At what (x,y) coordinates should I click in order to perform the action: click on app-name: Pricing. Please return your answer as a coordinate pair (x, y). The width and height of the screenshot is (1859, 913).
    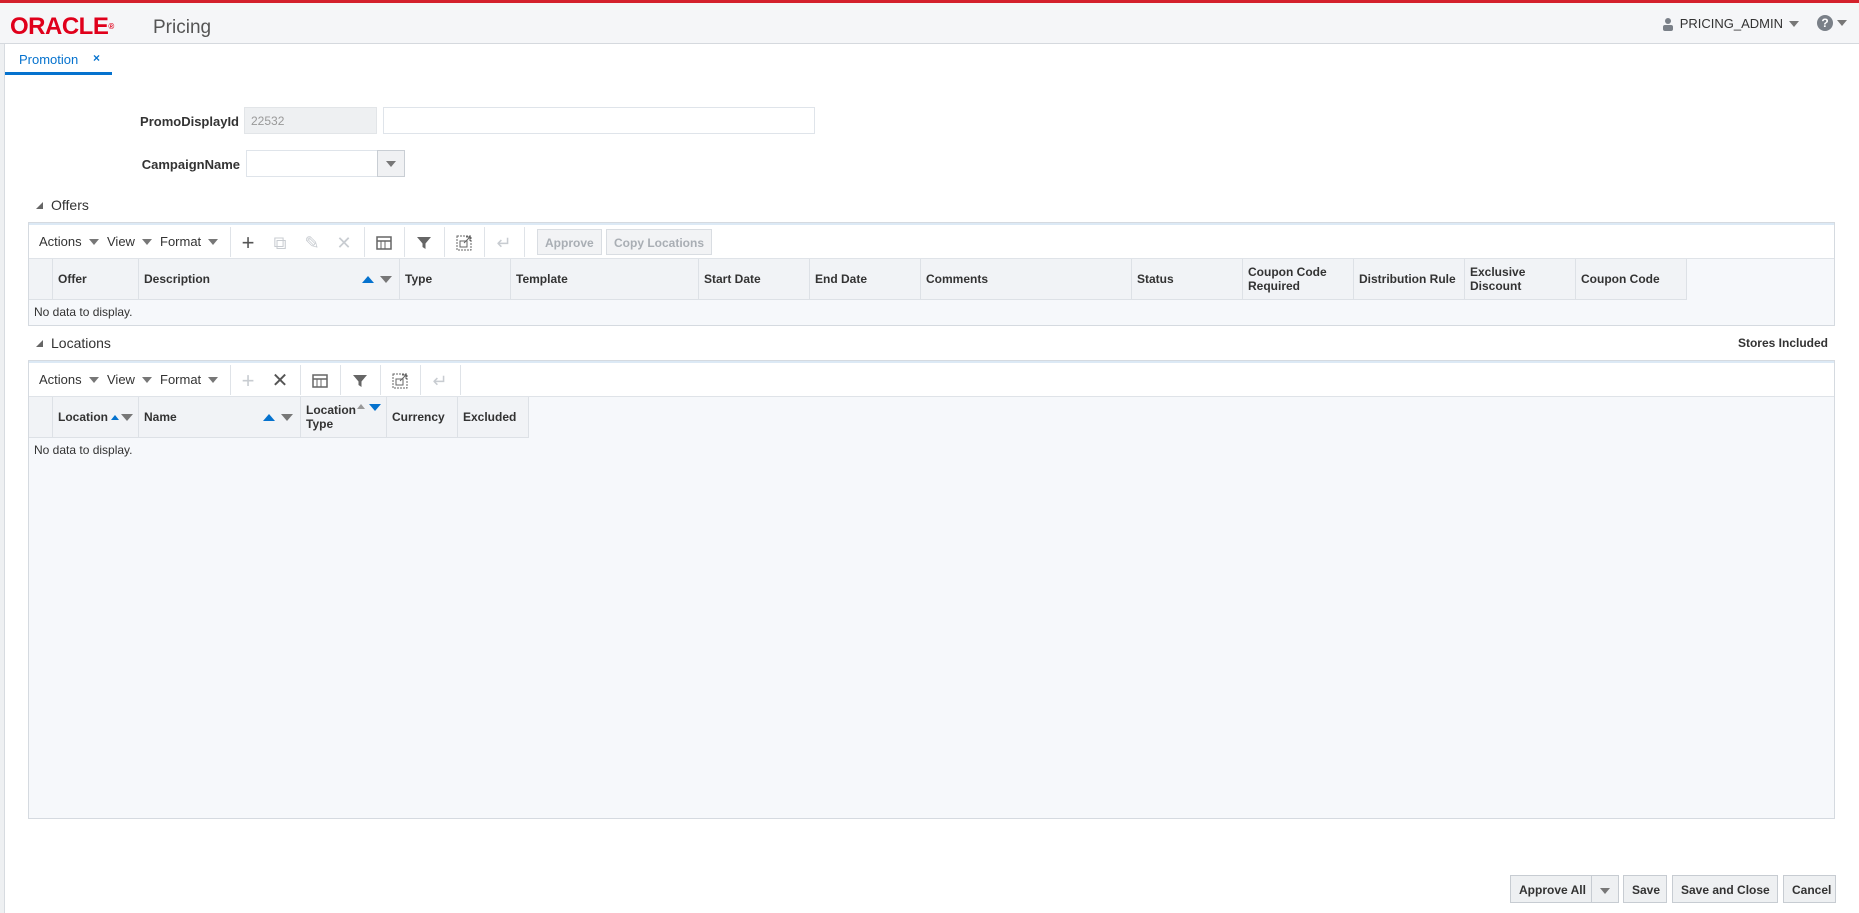
    Looking at the image, I should click on (182, 27).